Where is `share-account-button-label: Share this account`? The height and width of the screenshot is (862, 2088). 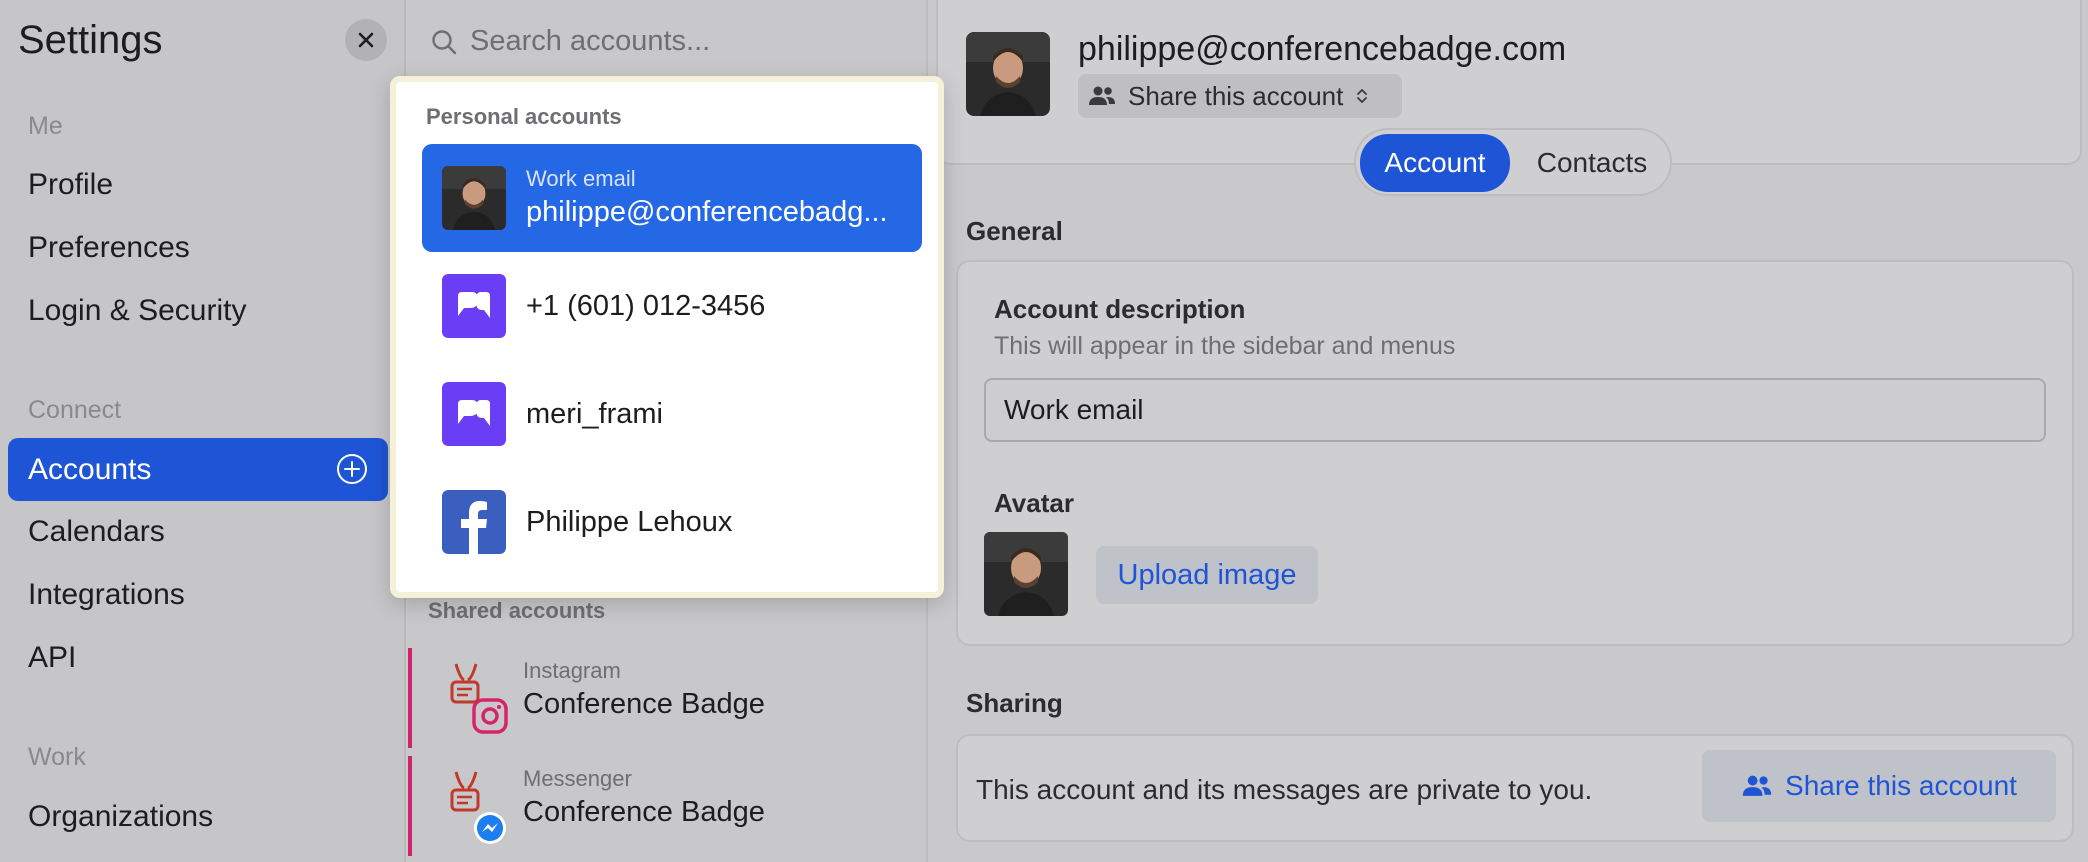
share-account-button-label: Share this account is located at coordinates (1901, 785).